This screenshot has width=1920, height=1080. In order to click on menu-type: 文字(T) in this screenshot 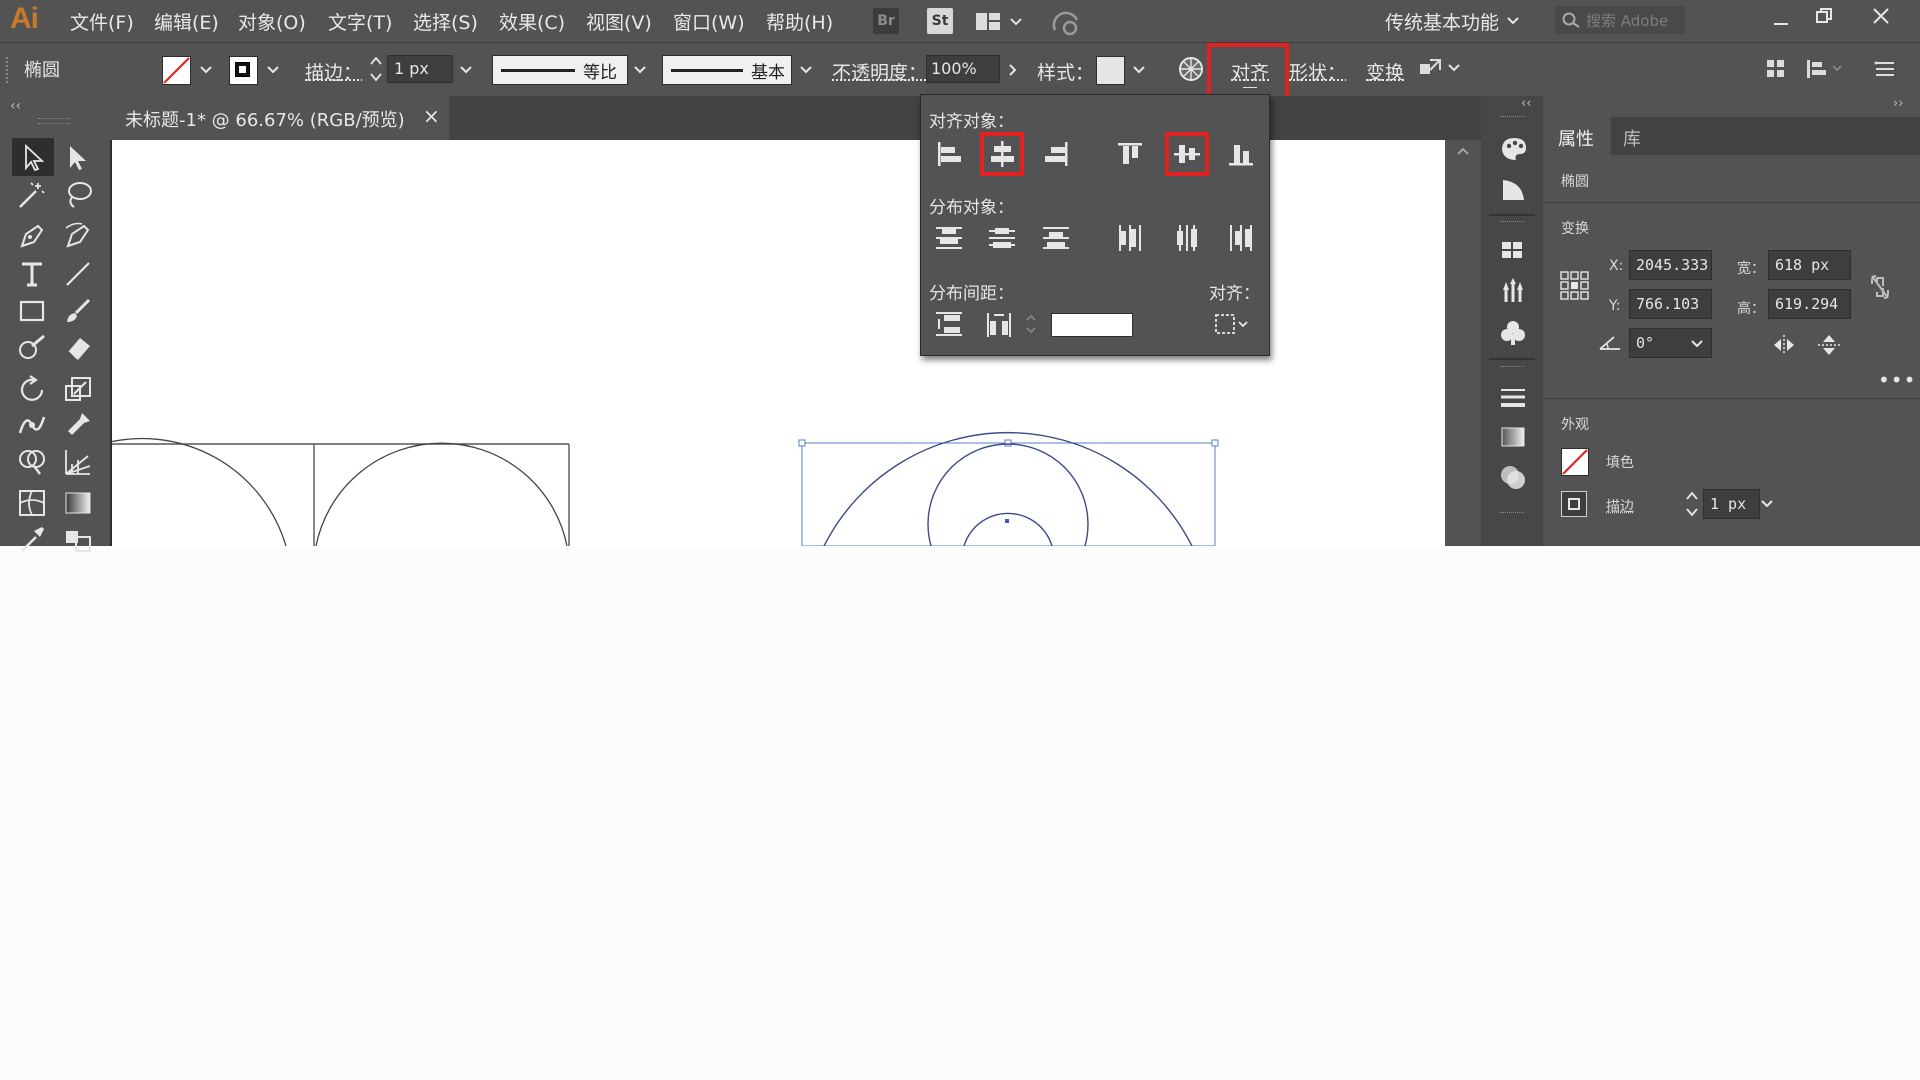, I will do `click(360, 21)`.